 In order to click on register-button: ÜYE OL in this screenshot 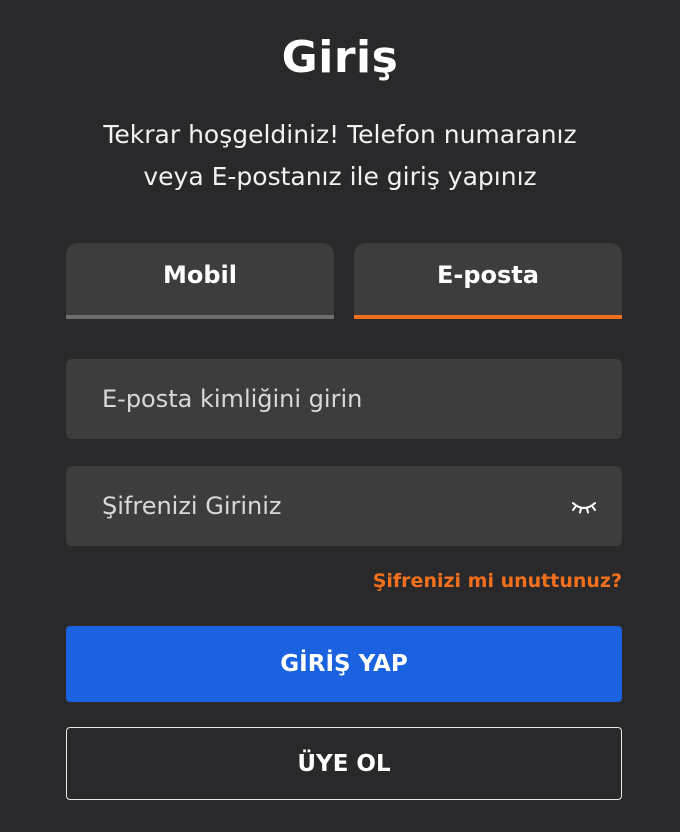, I will do `click(344, 763)`.